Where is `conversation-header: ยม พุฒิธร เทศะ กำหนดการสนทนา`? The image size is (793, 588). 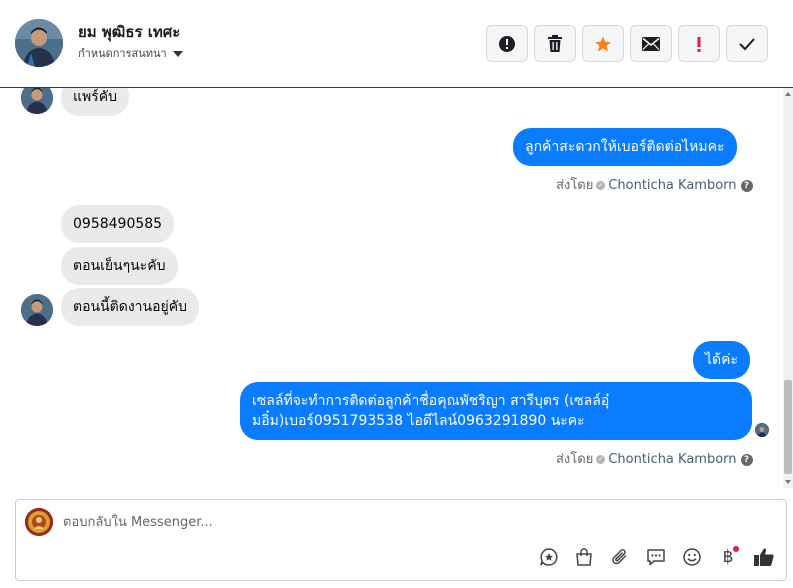 conversation-header: ยม พุฒิธร เทศะ กำหนดการสนทนา is located at coordinates (396, 44).